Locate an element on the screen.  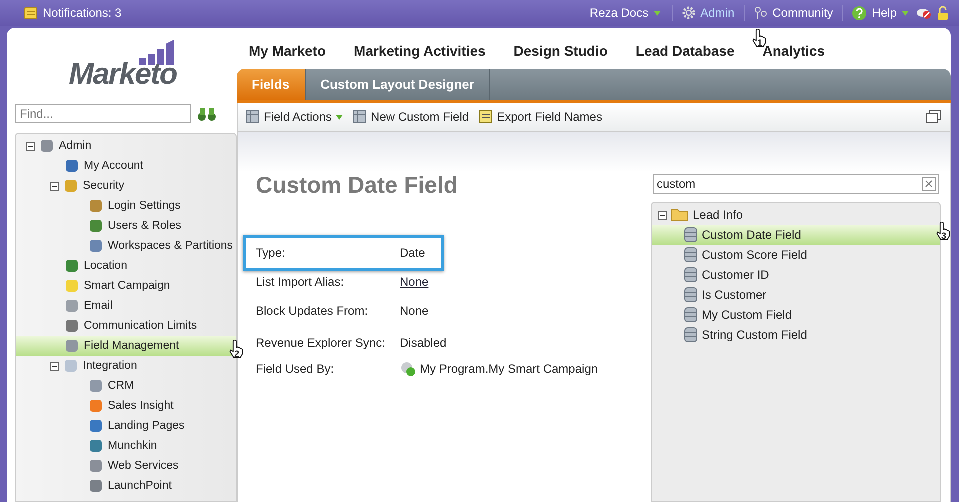
property-value: Disabled is located at coordinates (423, 343).